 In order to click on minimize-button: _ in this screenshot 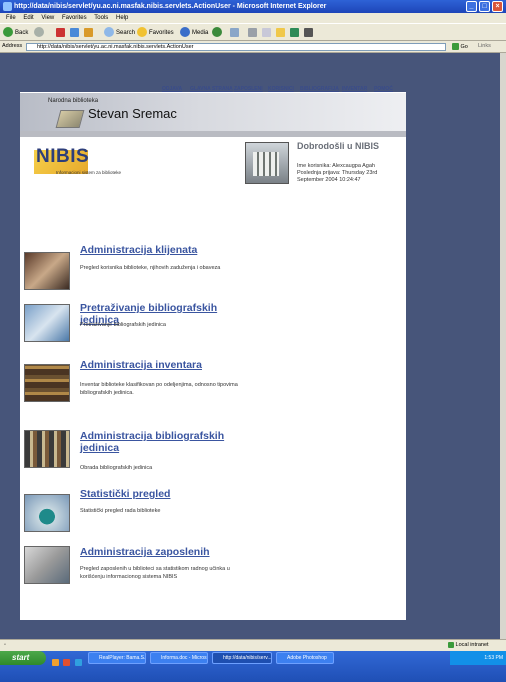, I will do `click(471, 6)`.